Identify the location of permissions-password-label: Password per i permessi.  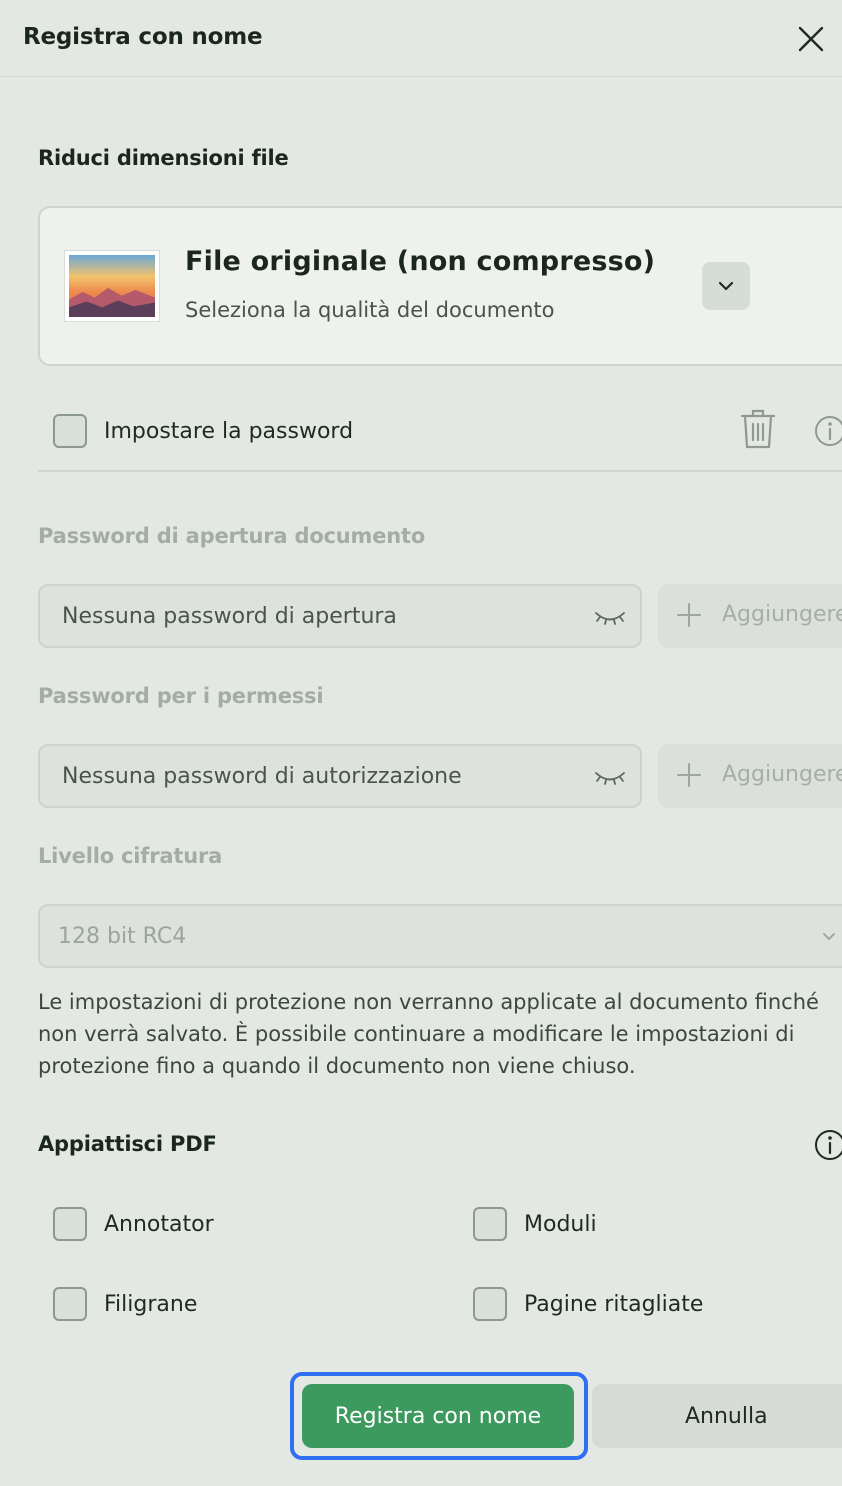
(181, 696).